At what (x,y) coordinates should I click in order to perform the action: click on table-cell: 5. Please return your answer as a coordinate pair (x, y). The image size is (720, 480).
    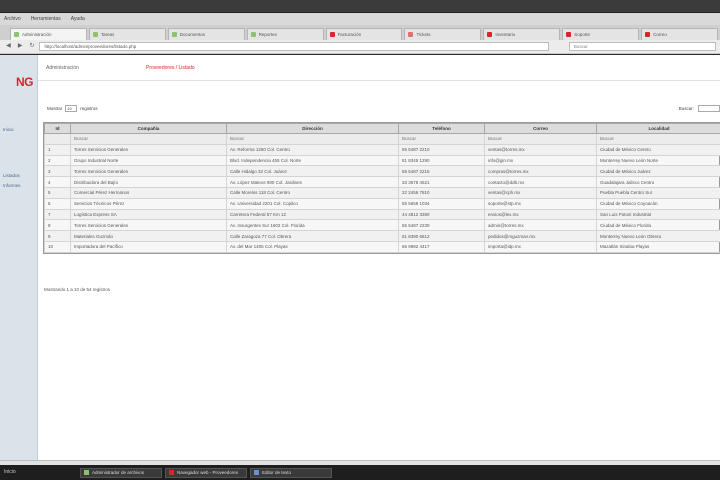
    Looking at the image, I should click on (57, 192).